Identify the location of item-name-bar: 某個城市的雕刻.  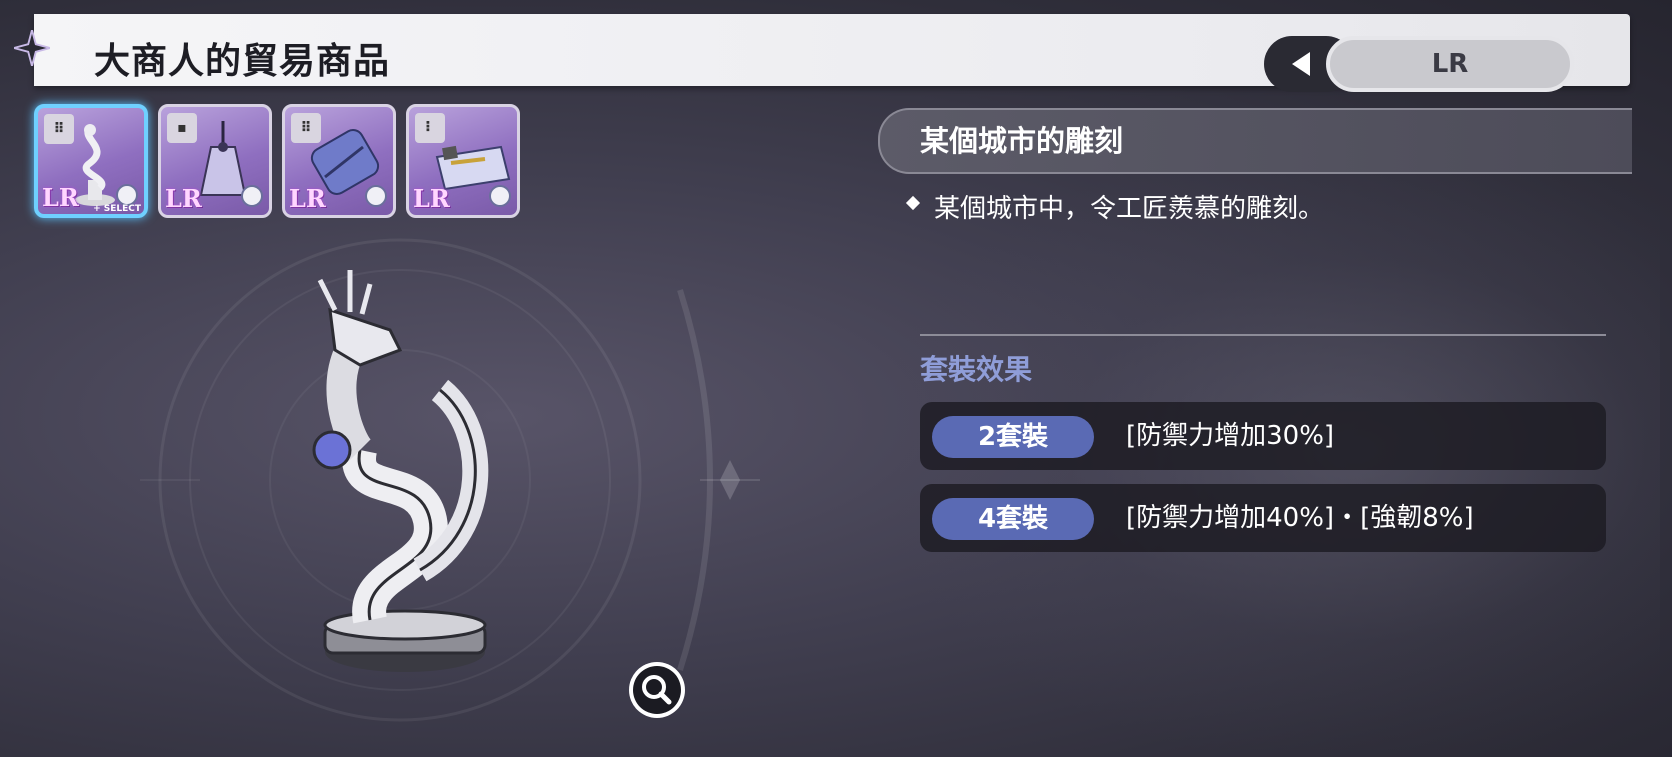
(1255, 141).